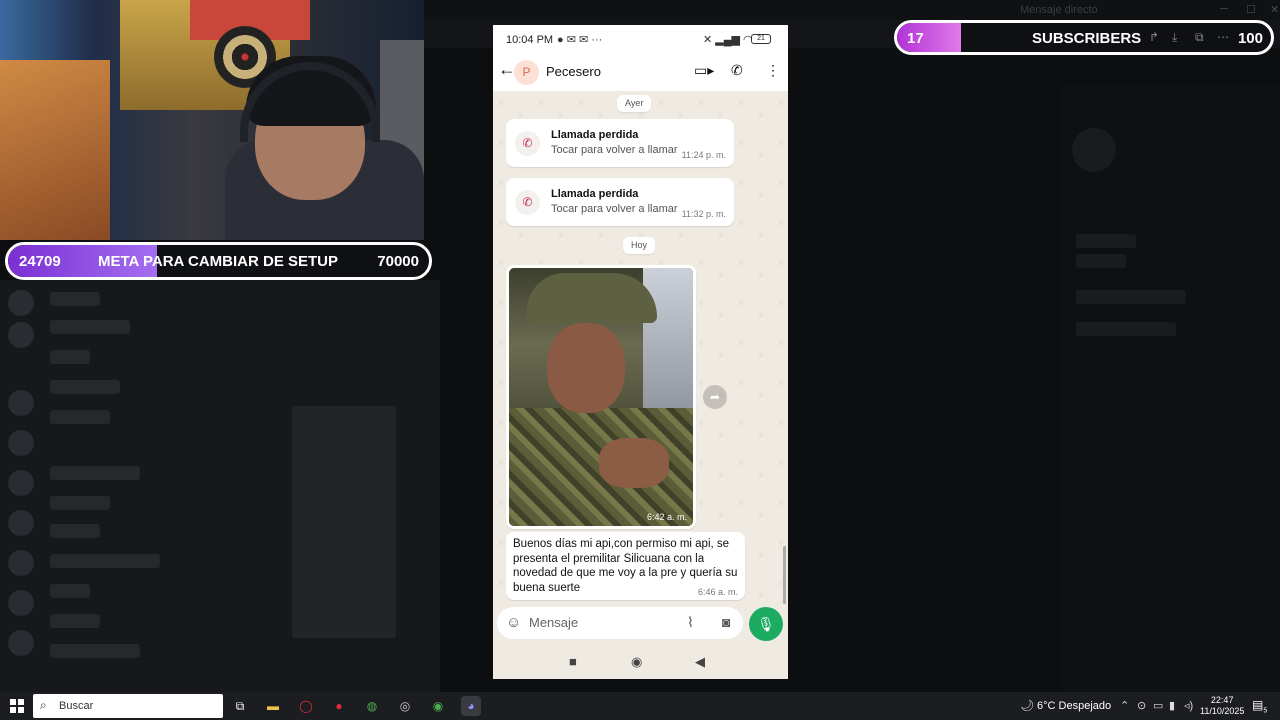 The width and height of the screenshot is (1280, 720). Describe the element at coordinates (852, 10) in the screenshot. I see `background-window-titlebar: Mensaje directo ─ ☐ ✕` at that location.